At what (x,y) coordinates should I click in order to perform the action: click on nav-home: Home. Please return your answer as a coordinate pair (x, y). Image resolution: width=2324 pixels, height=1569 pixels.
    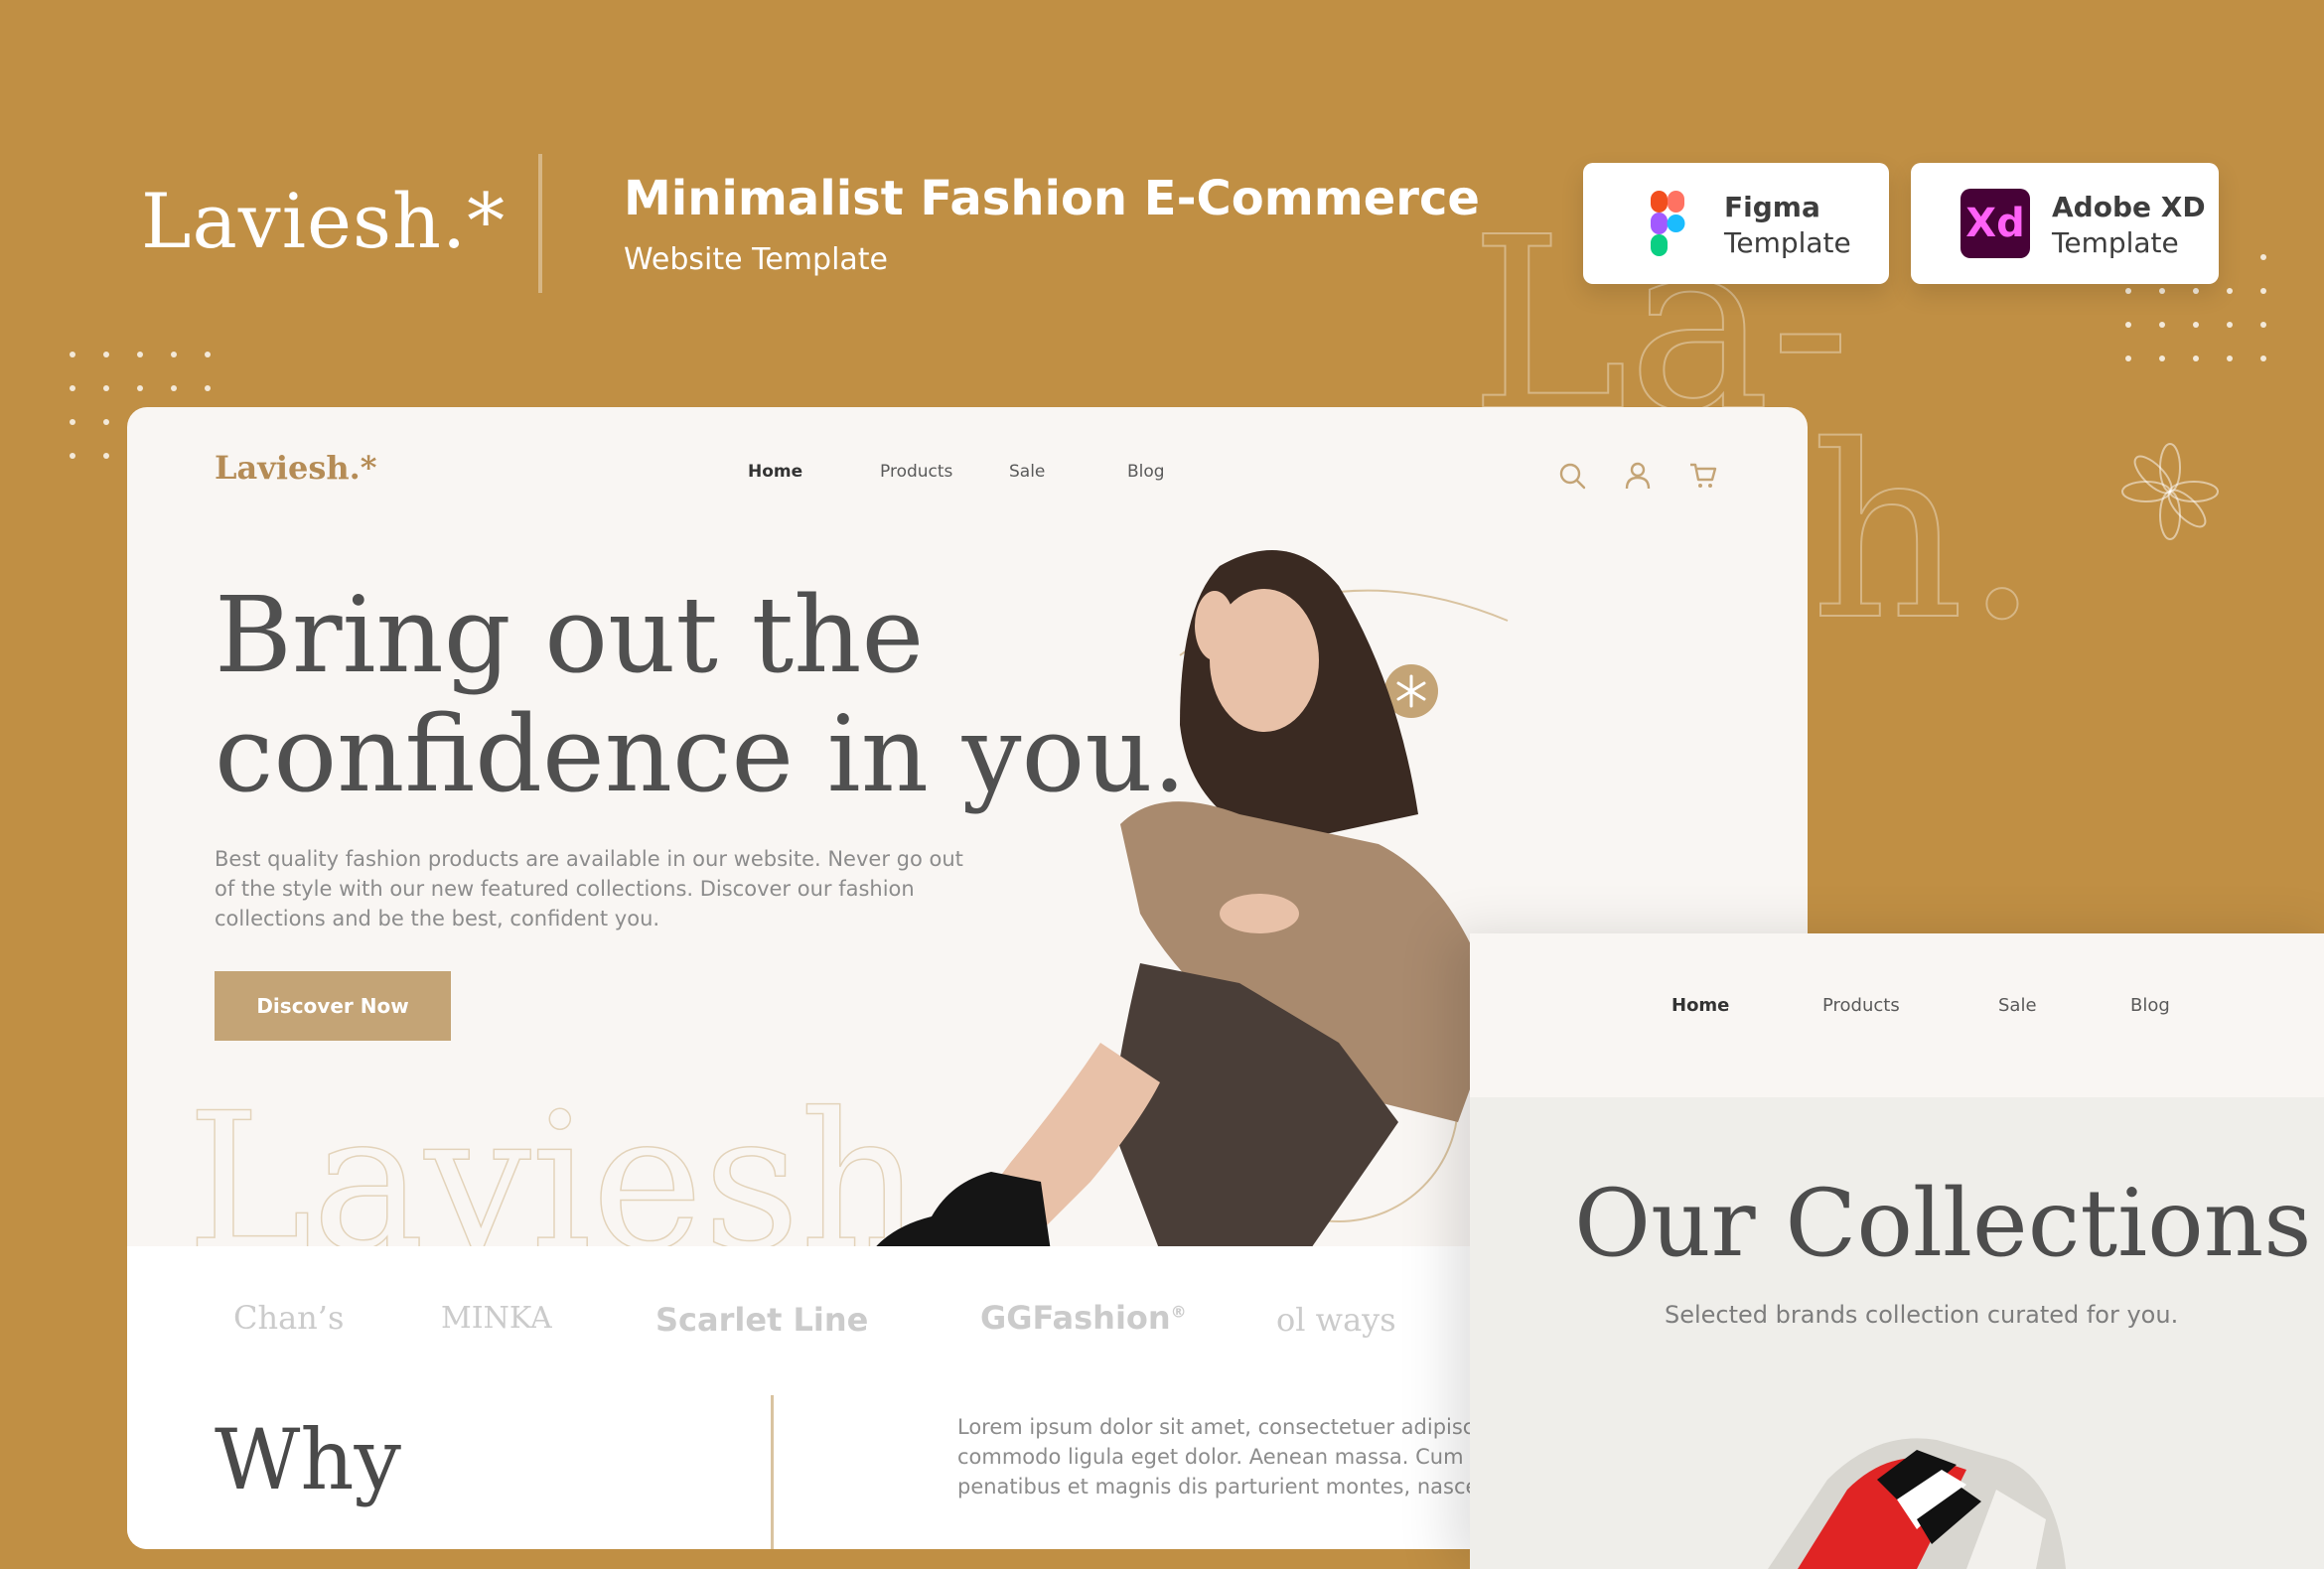
    Looking at the image, I should click on (775, 472).